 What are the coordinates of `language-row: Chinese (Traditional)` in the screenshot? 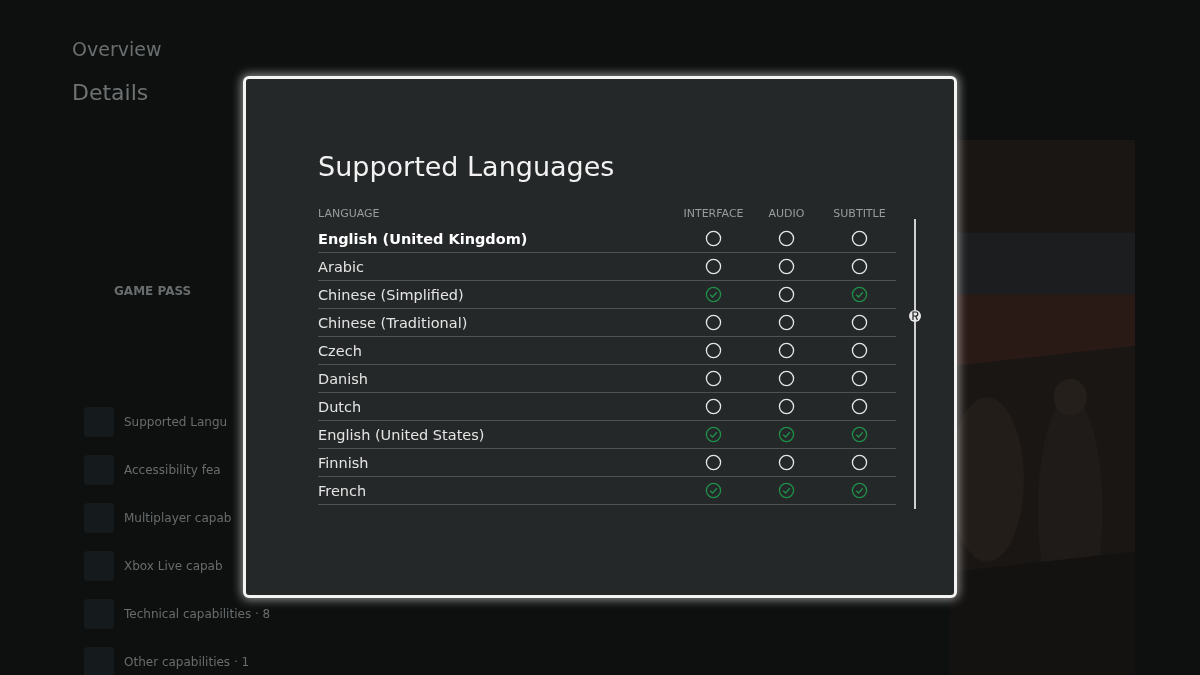 It's located at (607, 323).